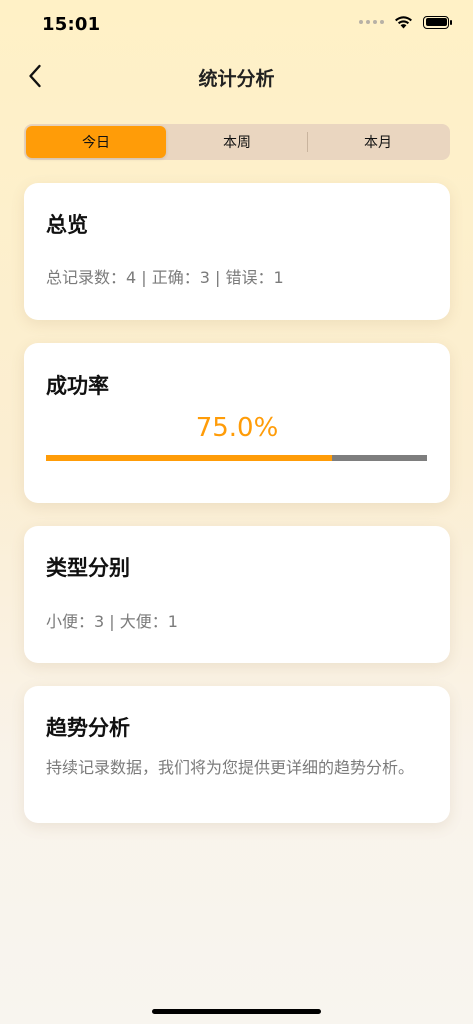 The width and height of the screenshot is (473, 1024). I want to click on overview-title: 总览, so click(67, 225).